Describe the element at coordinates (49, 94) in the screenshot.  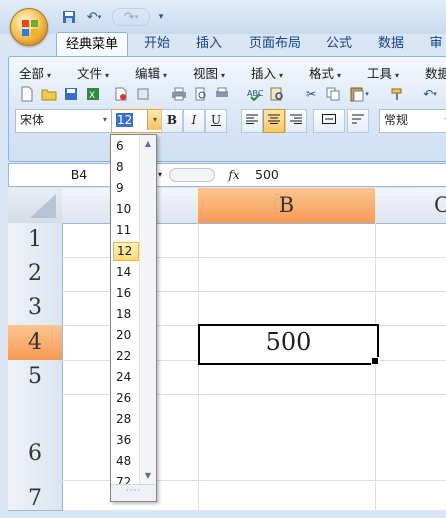
I see `open-folder-icon` at that location.